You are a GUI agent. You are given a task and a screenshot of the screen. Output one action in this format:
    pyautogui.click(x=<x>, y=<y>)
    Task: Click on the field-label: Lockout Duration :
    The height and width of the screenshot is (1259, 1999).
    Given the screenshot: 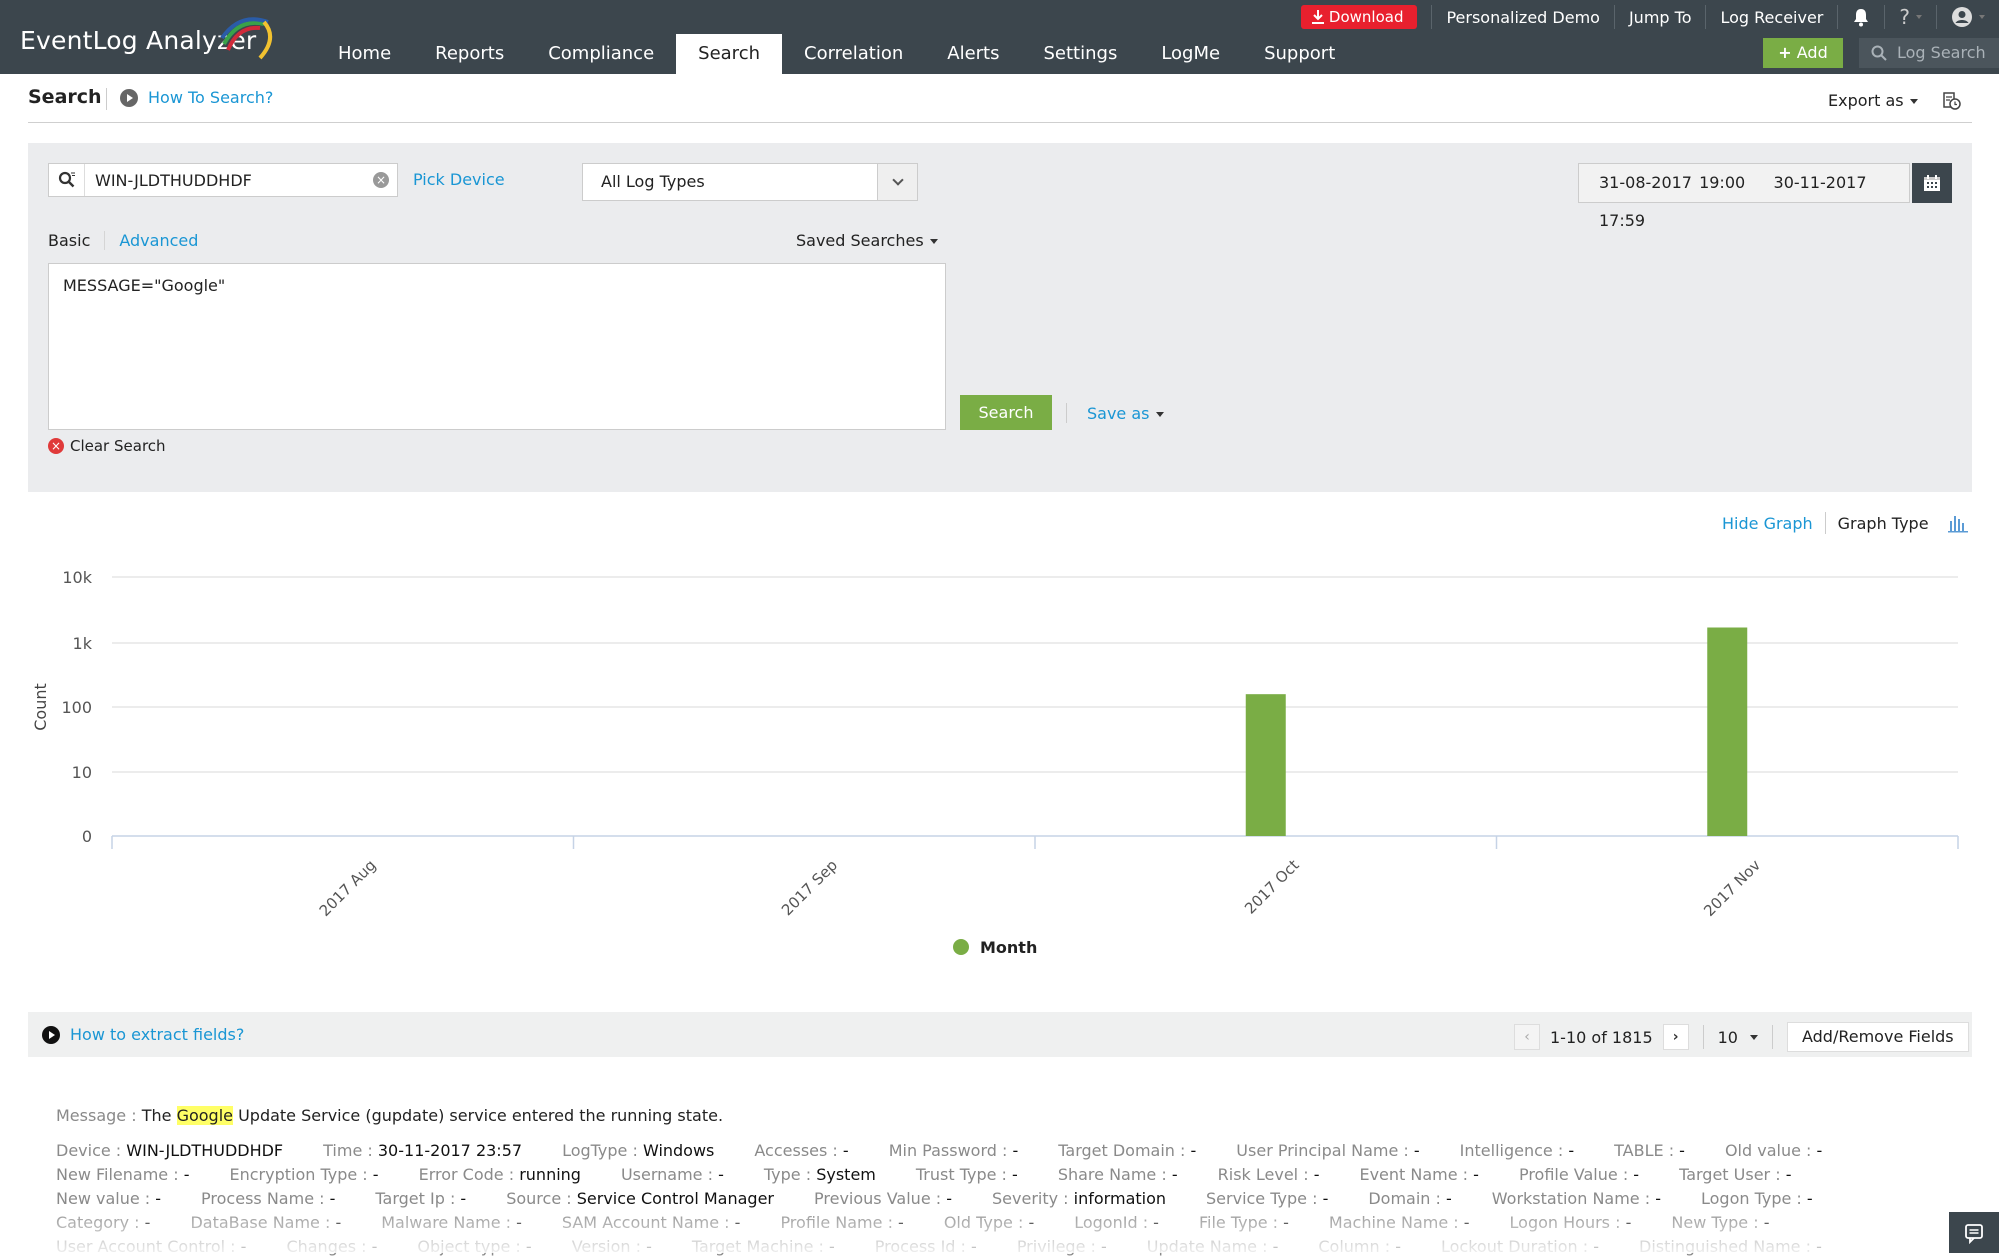 What is the action you would take?
    pyautogui.click(x=1514, y=1246)
    